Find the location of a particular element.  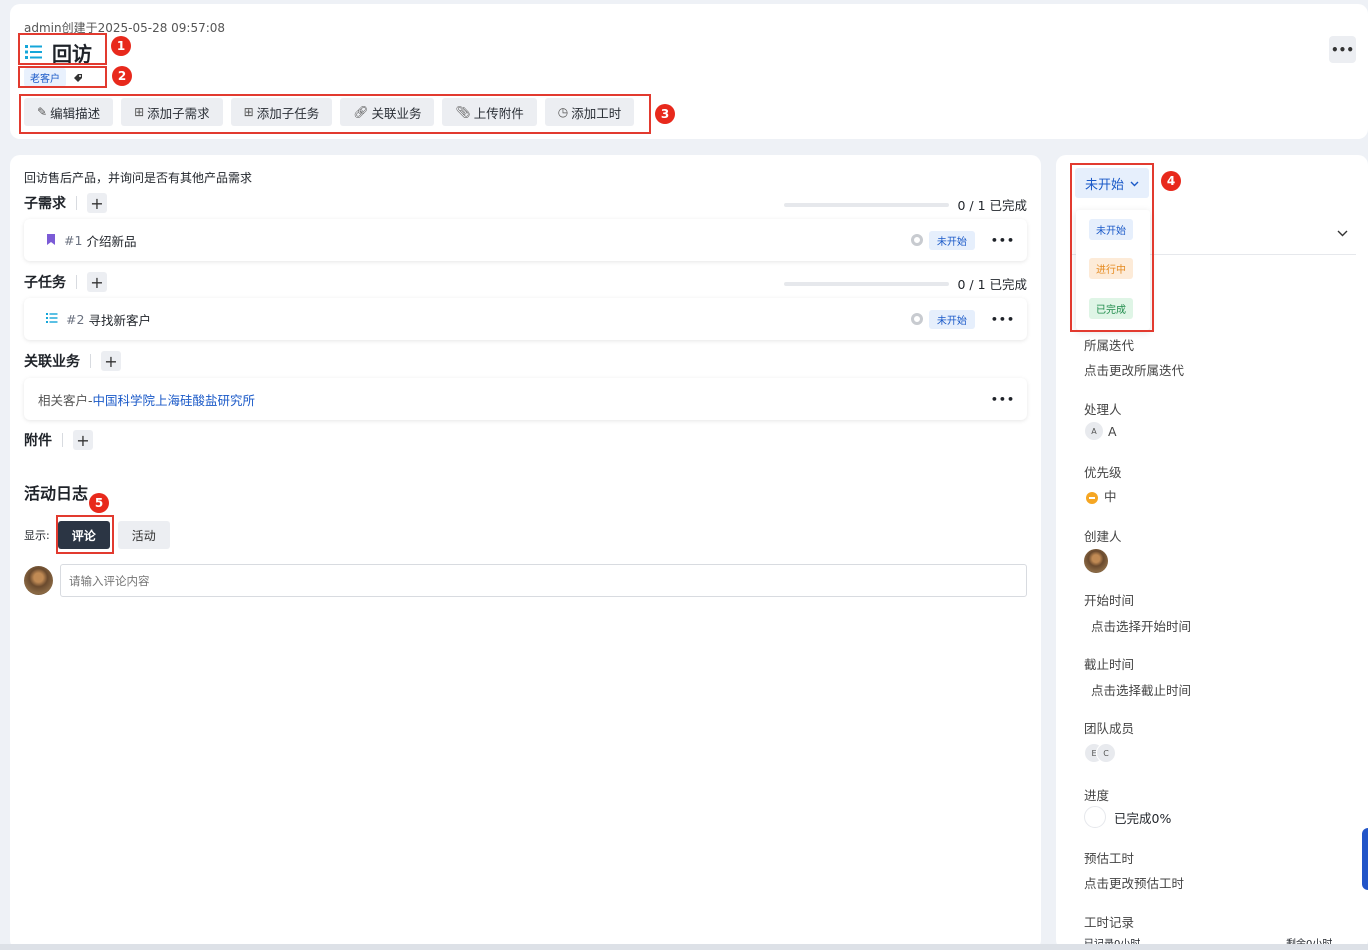

task-list-icon is located at coordinates (52, 319).